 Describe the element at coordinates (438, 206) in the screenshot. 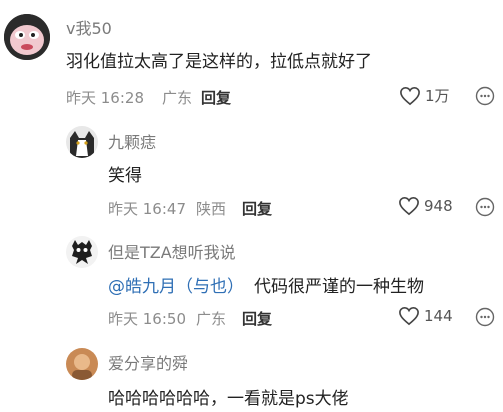

I see `like-count: 948` at that location.